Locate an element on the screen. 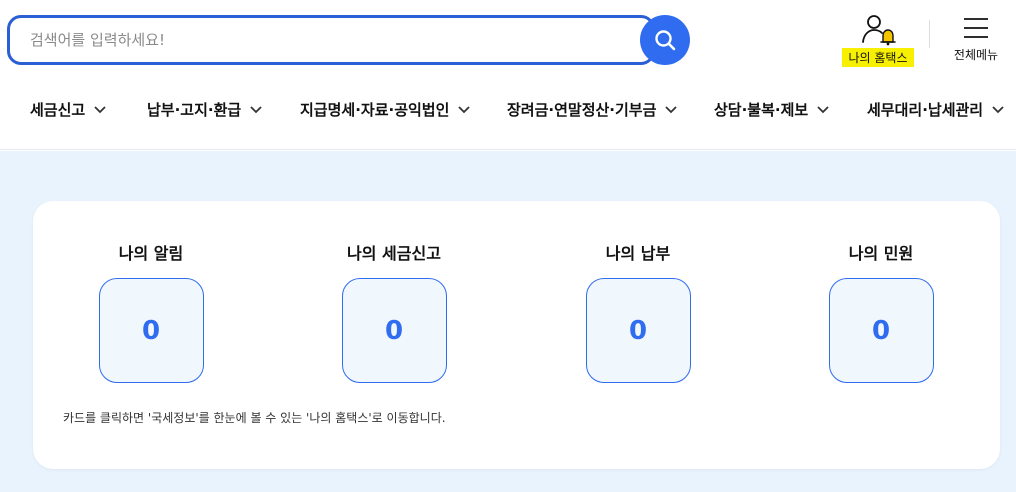 The width and height of the screenshot is (1016, 492). nav-item-payment-statement: 지급명세·자료·공익법인 is located at coordinates (385, 109).